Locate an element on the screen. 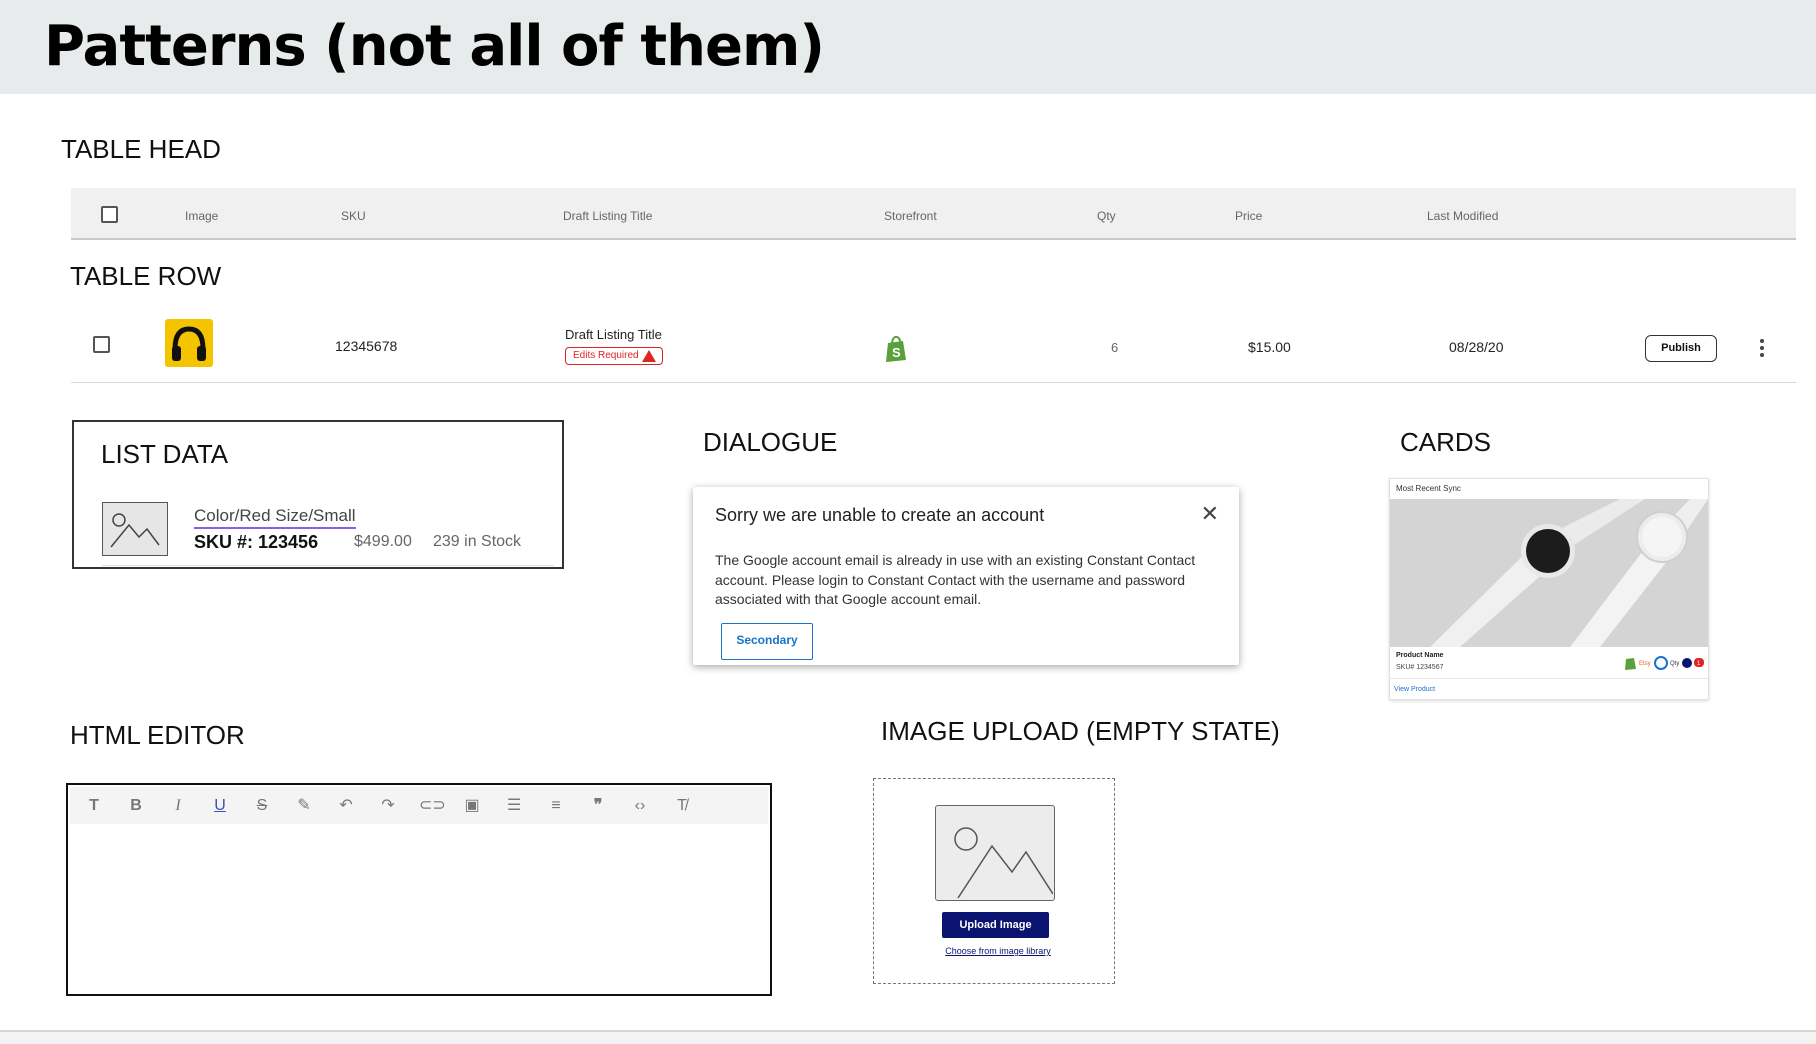 The image size is (1816, 1044). quote-icon: ❞ is located at coordinates (598, 806).